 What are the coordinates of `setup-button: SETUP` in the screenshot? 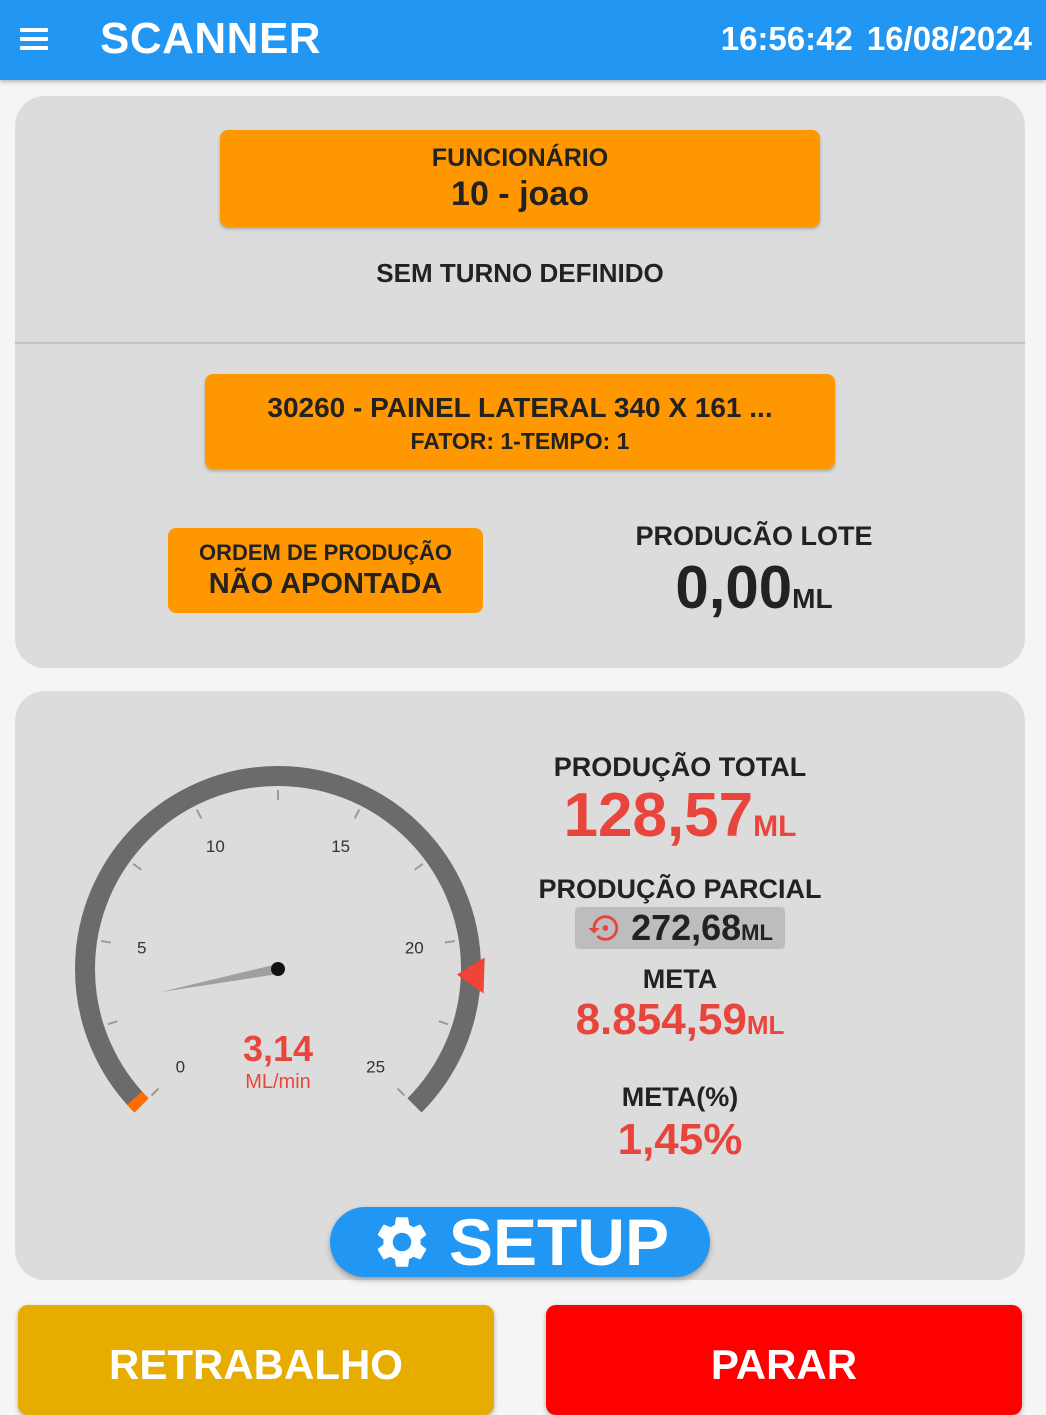 It's located at (520, 1242).